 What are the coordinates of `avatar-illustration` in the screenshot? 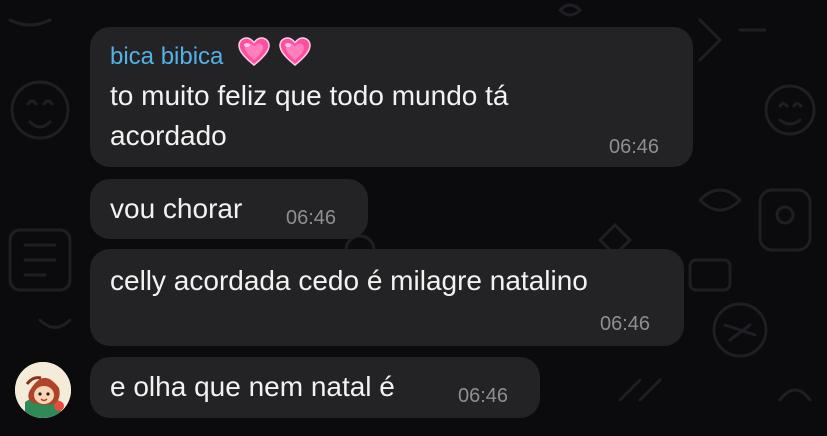 It's located at (43, 390).